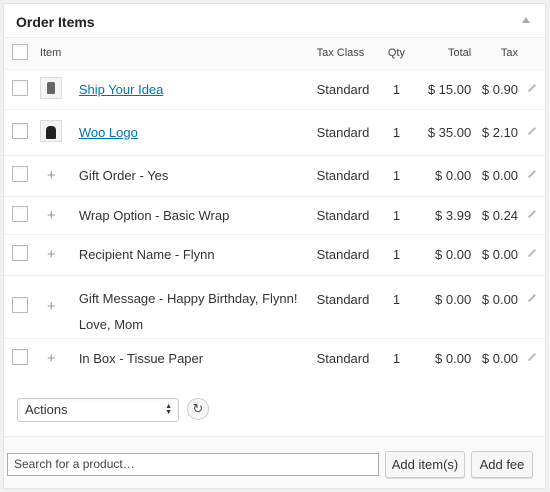 The width and height of the screenshot is (550, 492). What do you see at coordinates (442, 214) in the screenshot?
I see `total-cell: $ 3.99` at bounding box center [442, 214].